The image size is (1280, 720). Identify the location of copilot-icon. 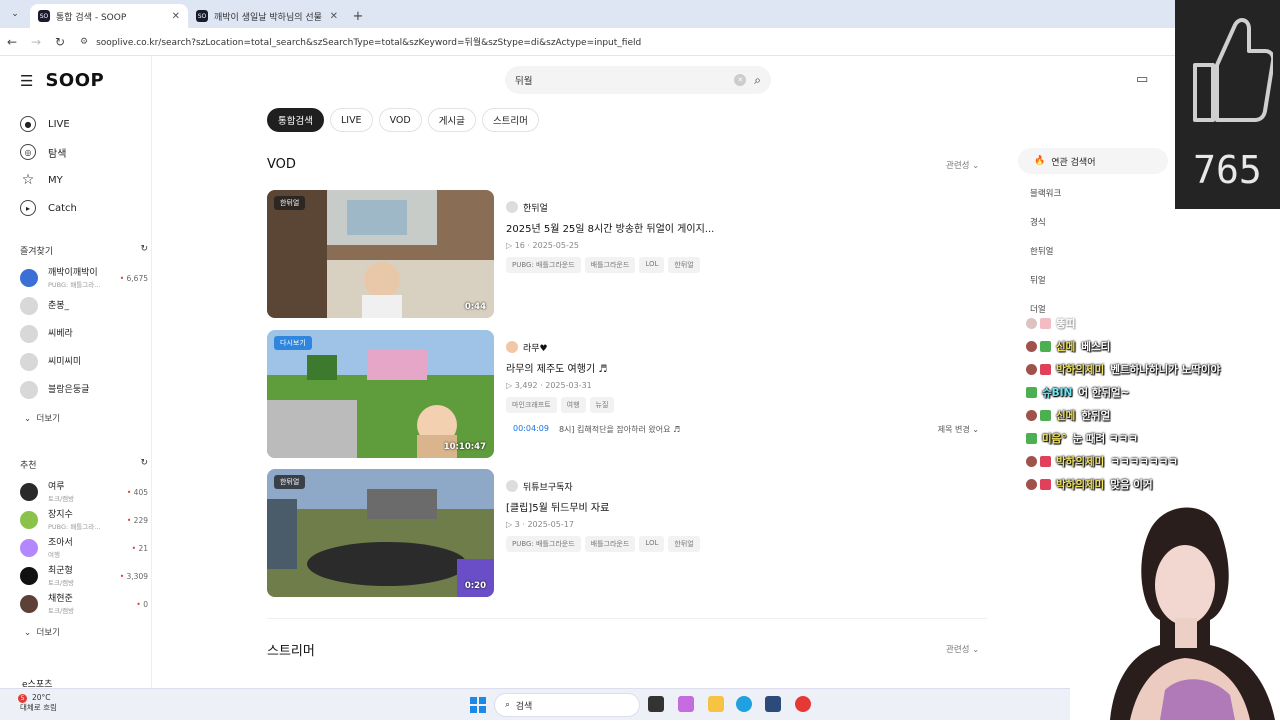
(686, 704).